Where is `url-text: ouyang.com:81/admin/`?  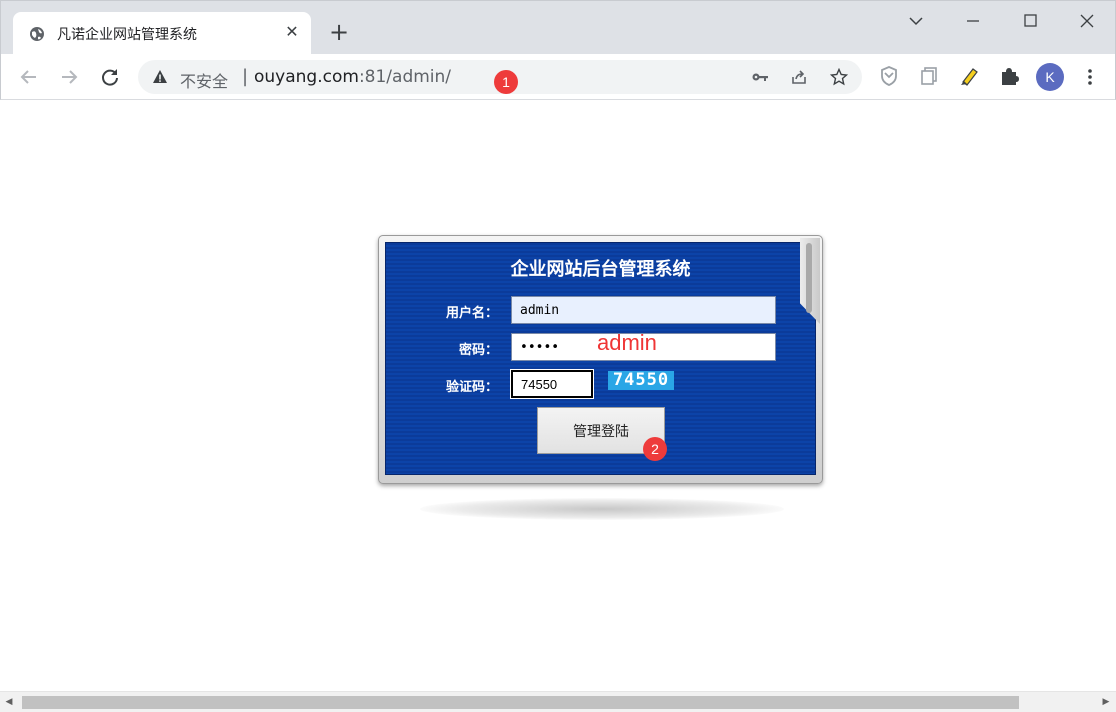 url-text: ouyang.com:81/admin/ is located at coordinates (352, 77).